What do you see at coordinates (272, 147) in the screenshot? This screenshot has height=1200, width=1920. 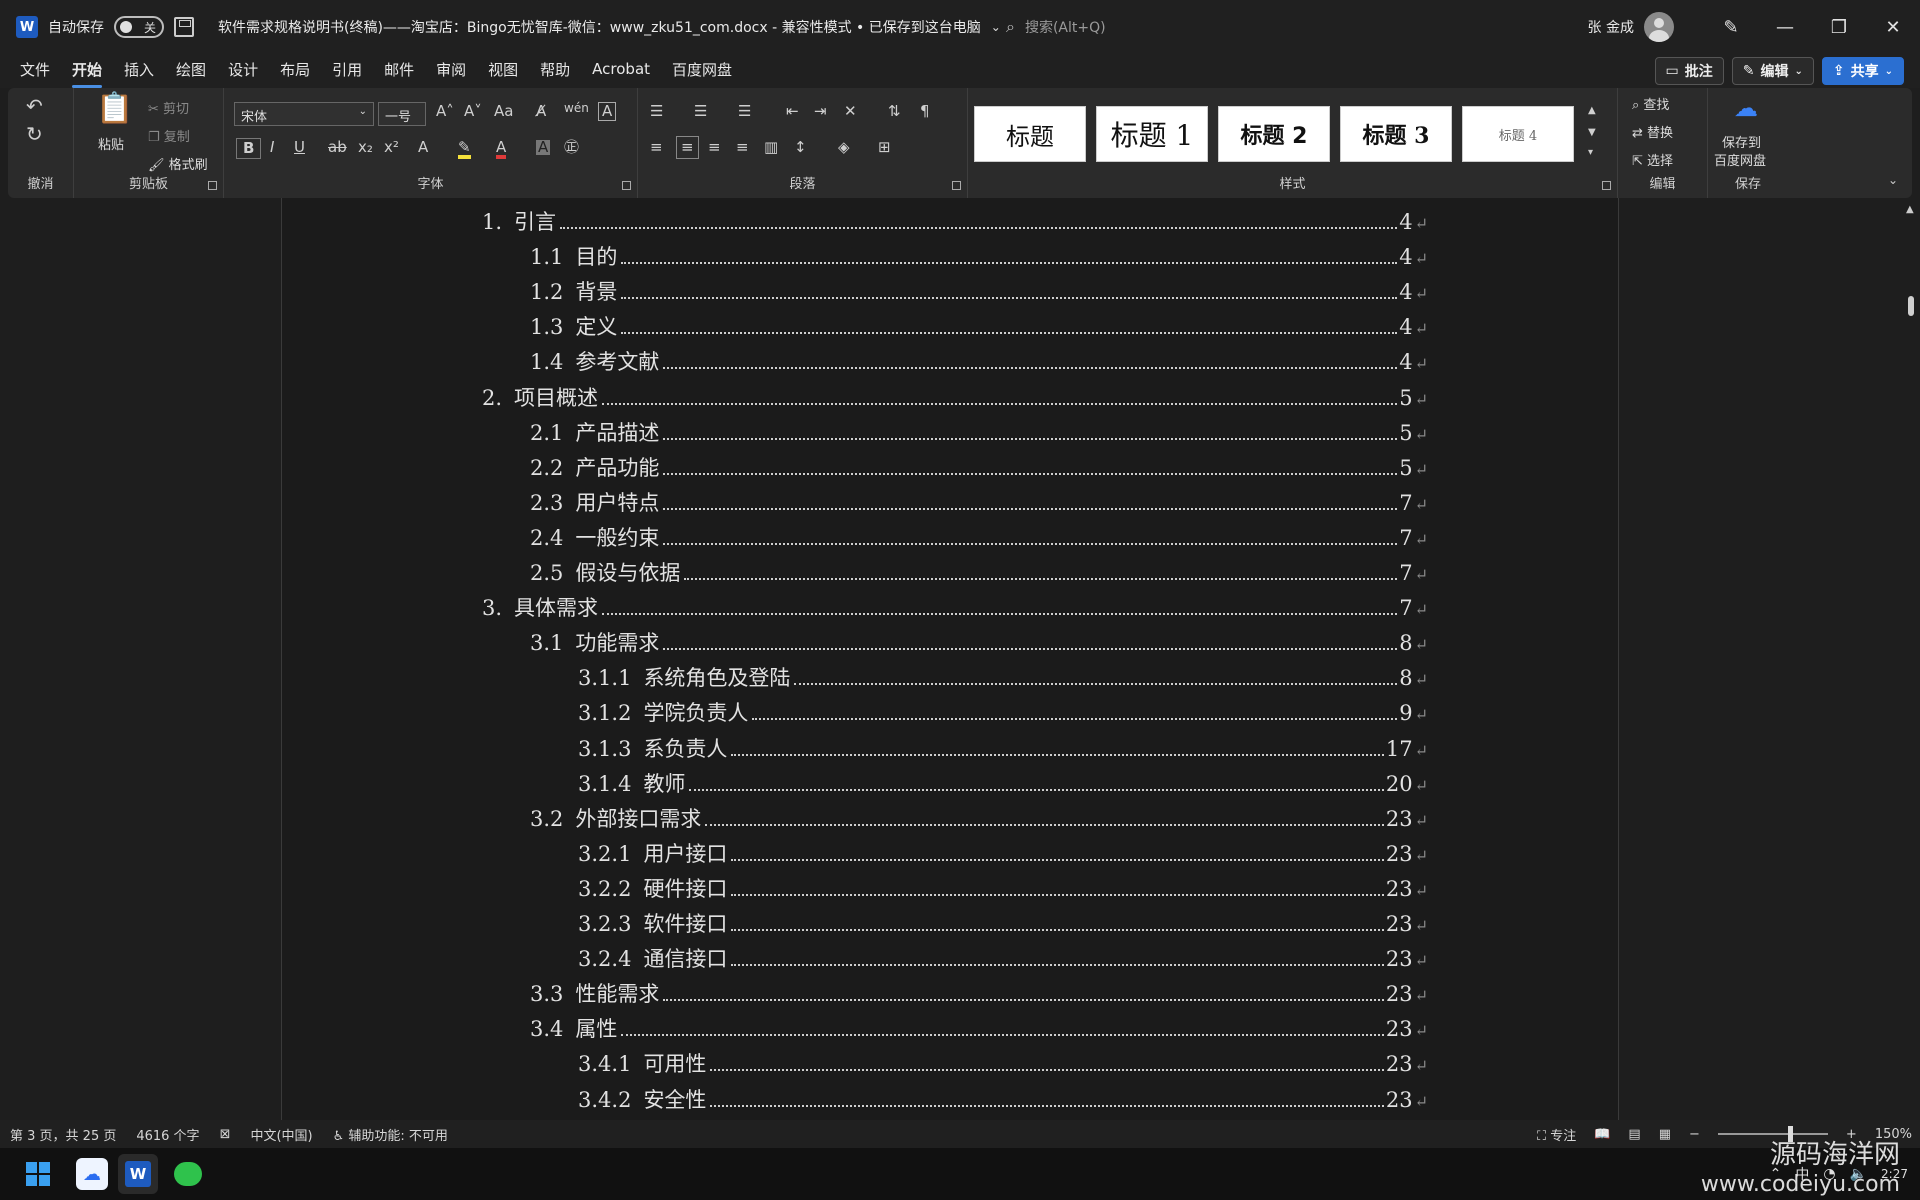 I see `italic-icon: I` at bounding box center [272, 147].